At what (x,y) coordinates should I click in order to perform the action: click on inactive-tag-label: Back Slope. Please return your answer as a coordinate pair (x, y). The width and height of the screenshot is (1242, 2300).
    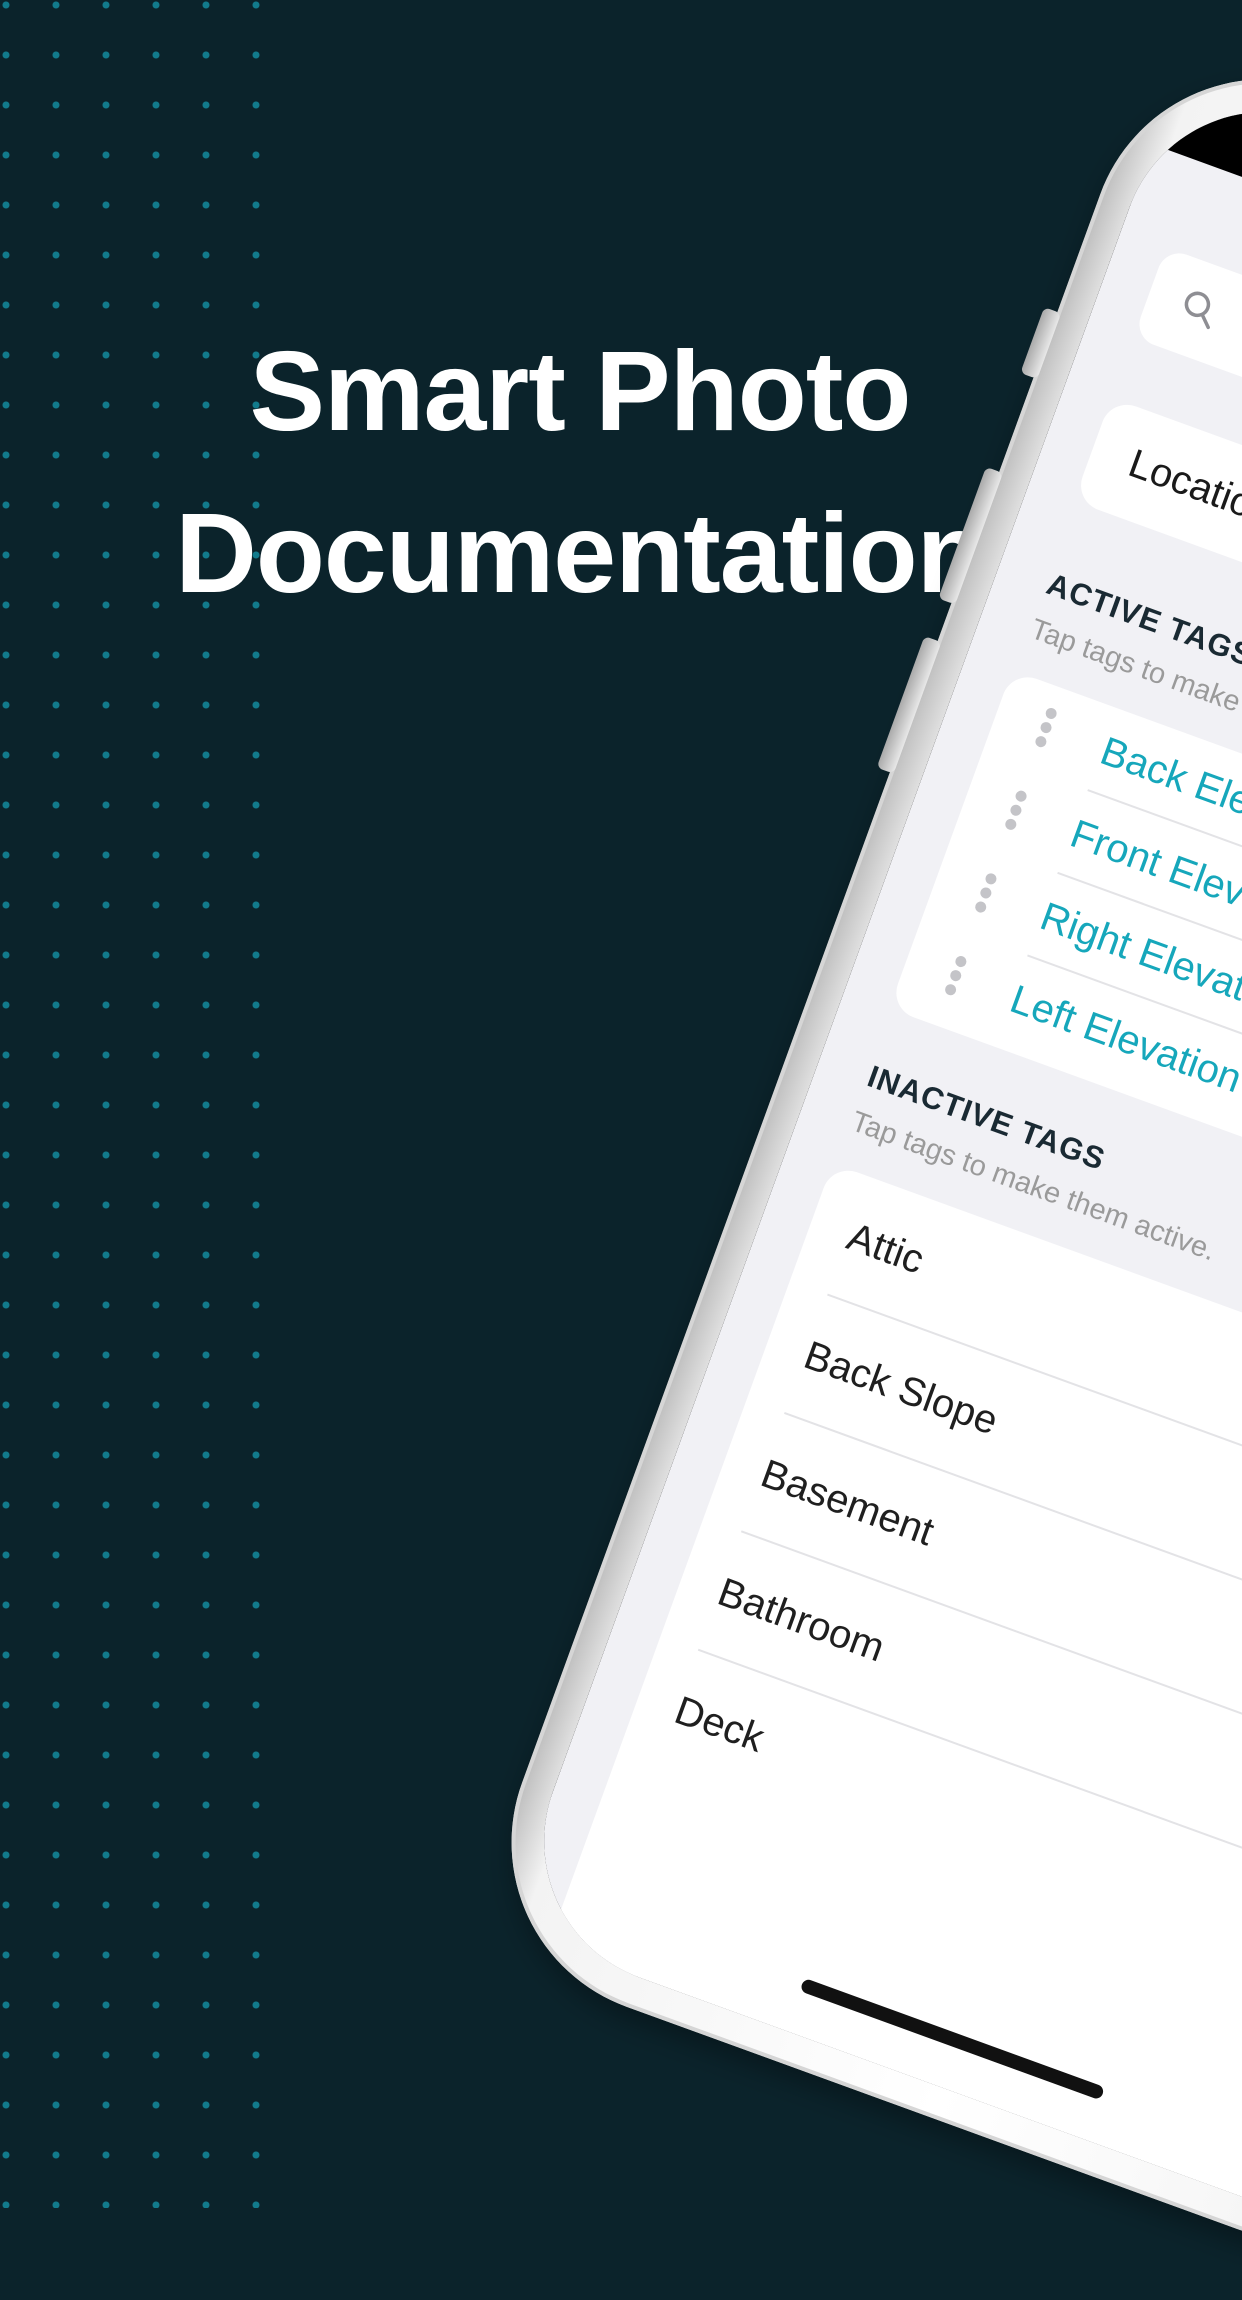
    Looking at the image, I should click on (901, 1388).